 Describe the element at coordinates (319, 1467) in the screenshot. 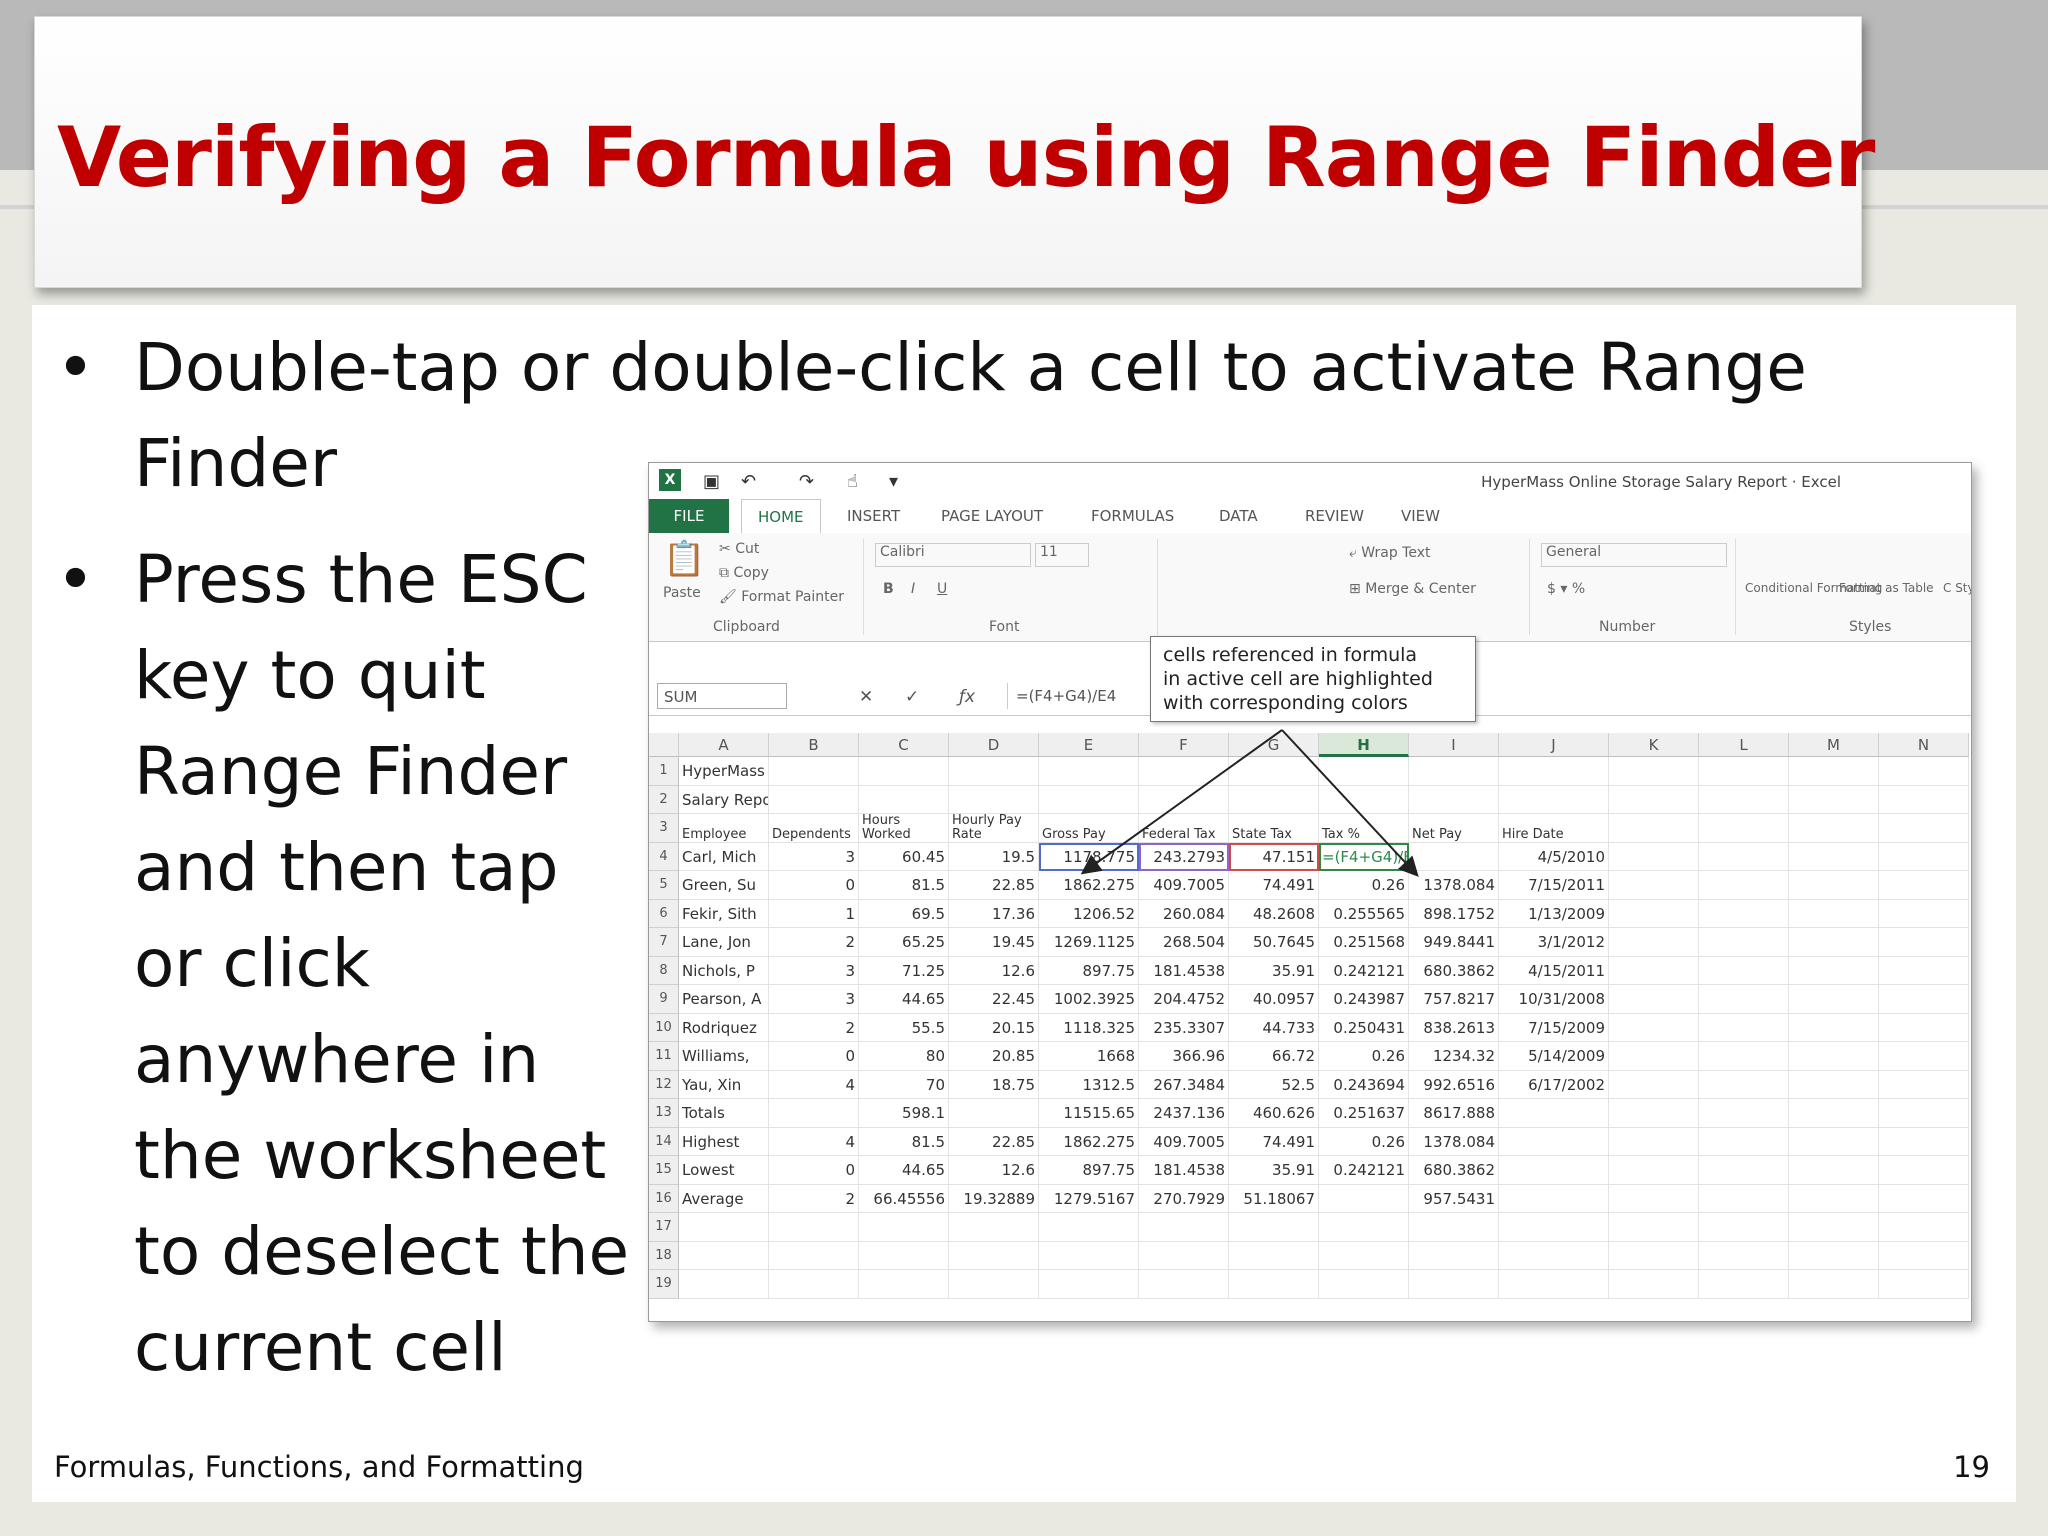

I see `footer-text: Formulas, Functions, and Formatting` at that location.